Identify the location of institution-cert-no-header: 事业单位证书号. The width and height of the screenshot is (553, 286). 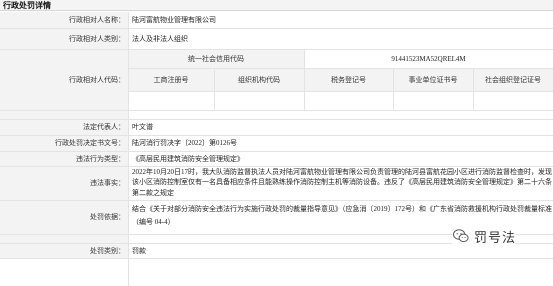
(433, 80).